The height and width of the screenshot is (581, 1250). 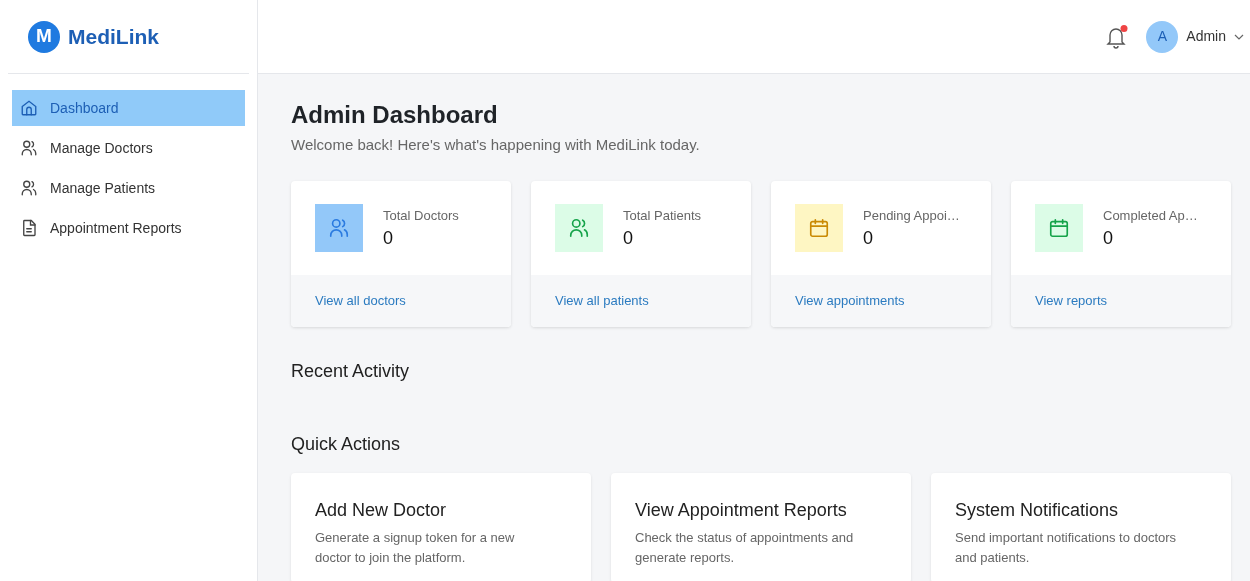 What do you see at coordinates (850, 300) in the screenshot?
I see `card-link: View appointments` at bounding box center [850, 300].